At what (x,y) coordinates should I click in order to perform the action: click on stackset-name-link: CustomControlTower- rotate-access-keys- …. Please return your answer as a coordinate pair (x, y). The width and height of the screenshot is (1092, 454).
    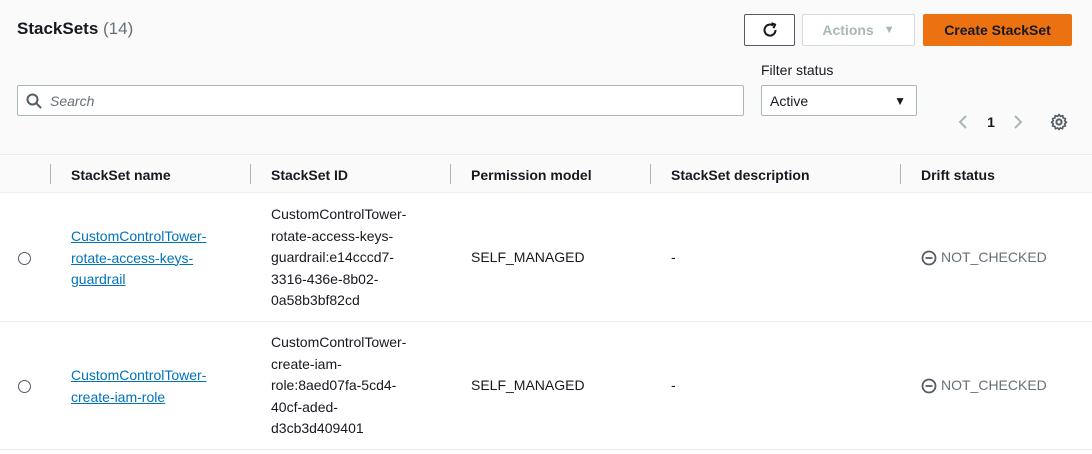
    Looking at the image, I should click on (138, 257).